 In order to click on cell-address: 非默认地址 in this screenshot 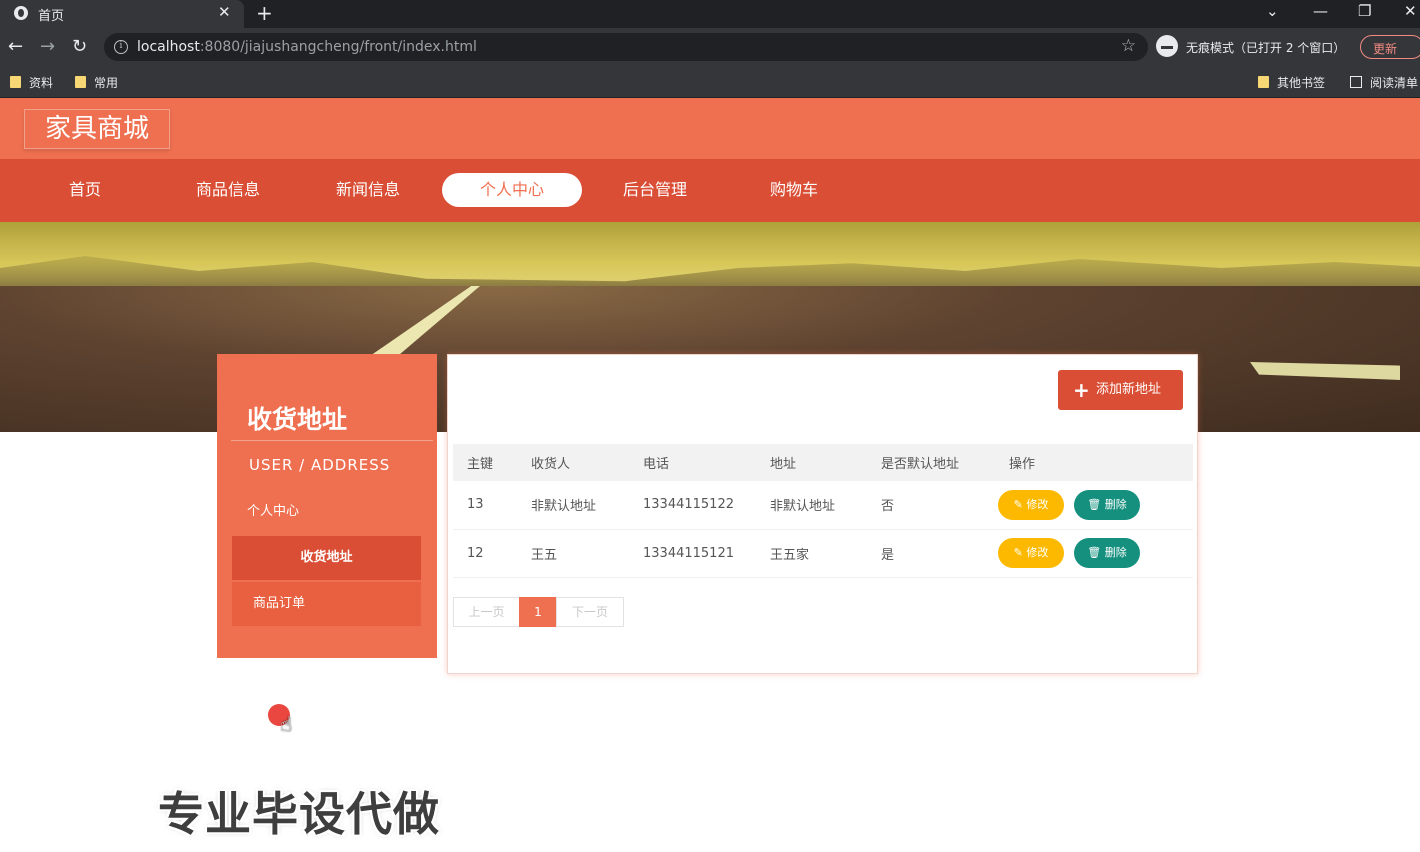, I will do `click(811, 505)`.